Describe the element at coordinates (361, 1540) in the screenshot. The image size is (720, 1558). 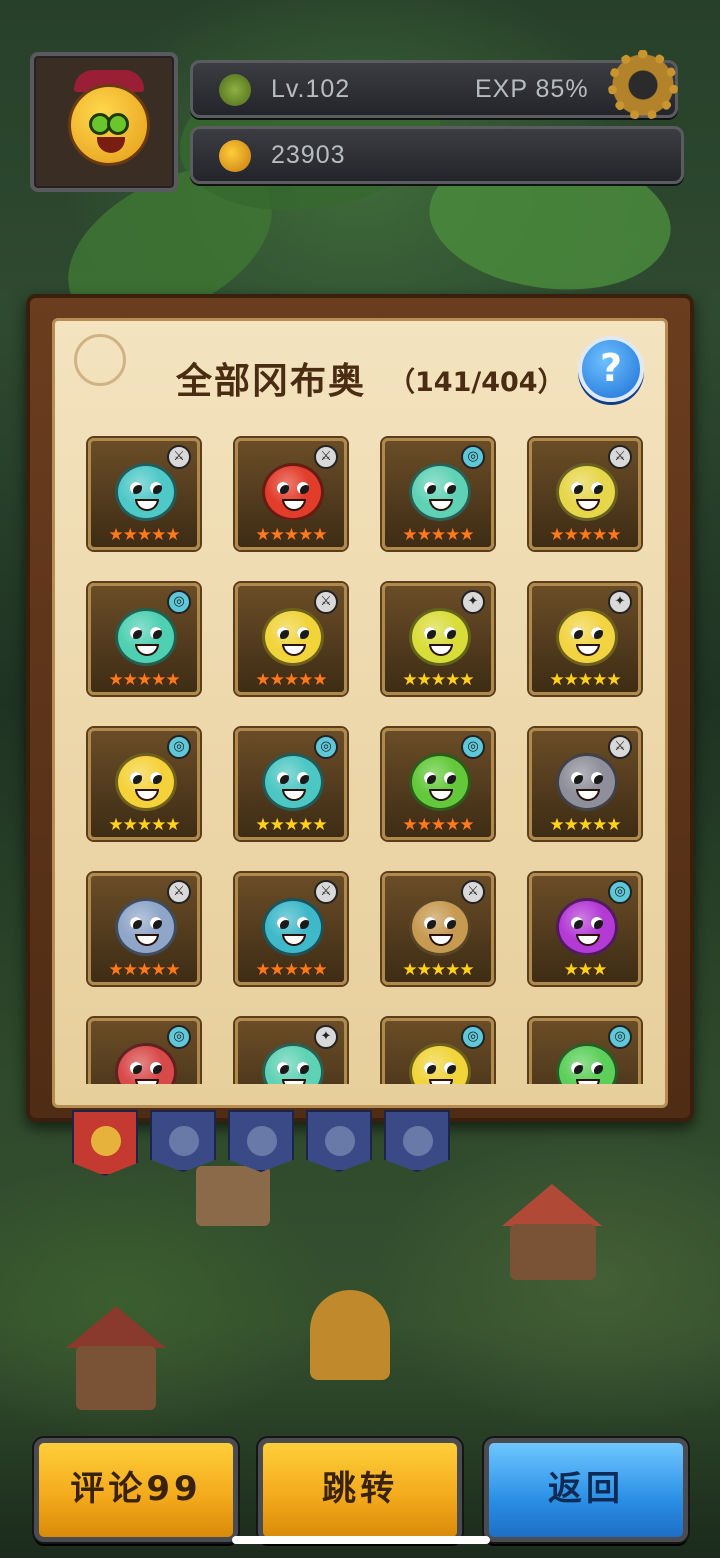
I see `home-indicator` at that location.